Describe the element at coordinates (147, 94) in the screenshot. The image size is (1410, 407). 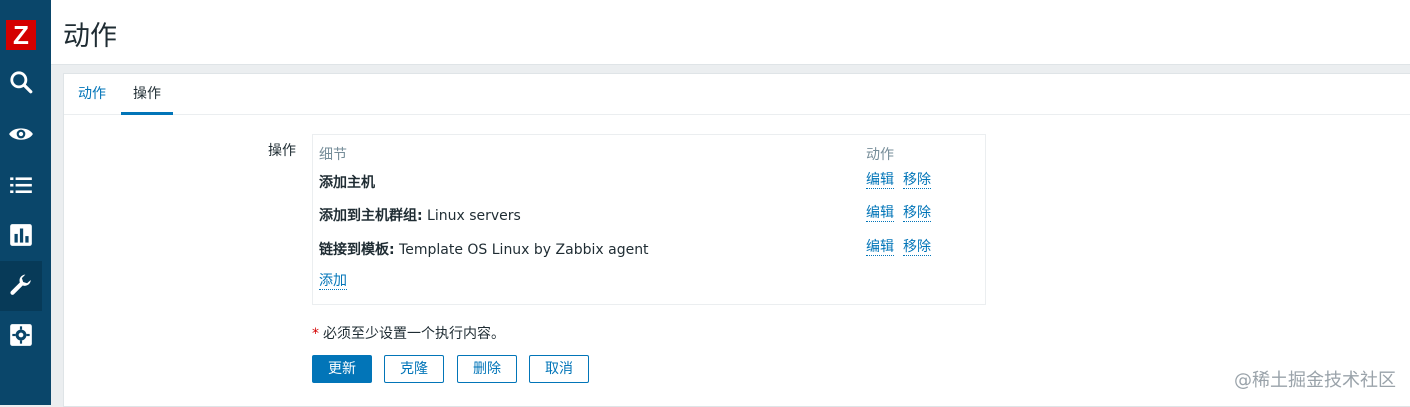
I see `tab-operations: 操作` at that location.